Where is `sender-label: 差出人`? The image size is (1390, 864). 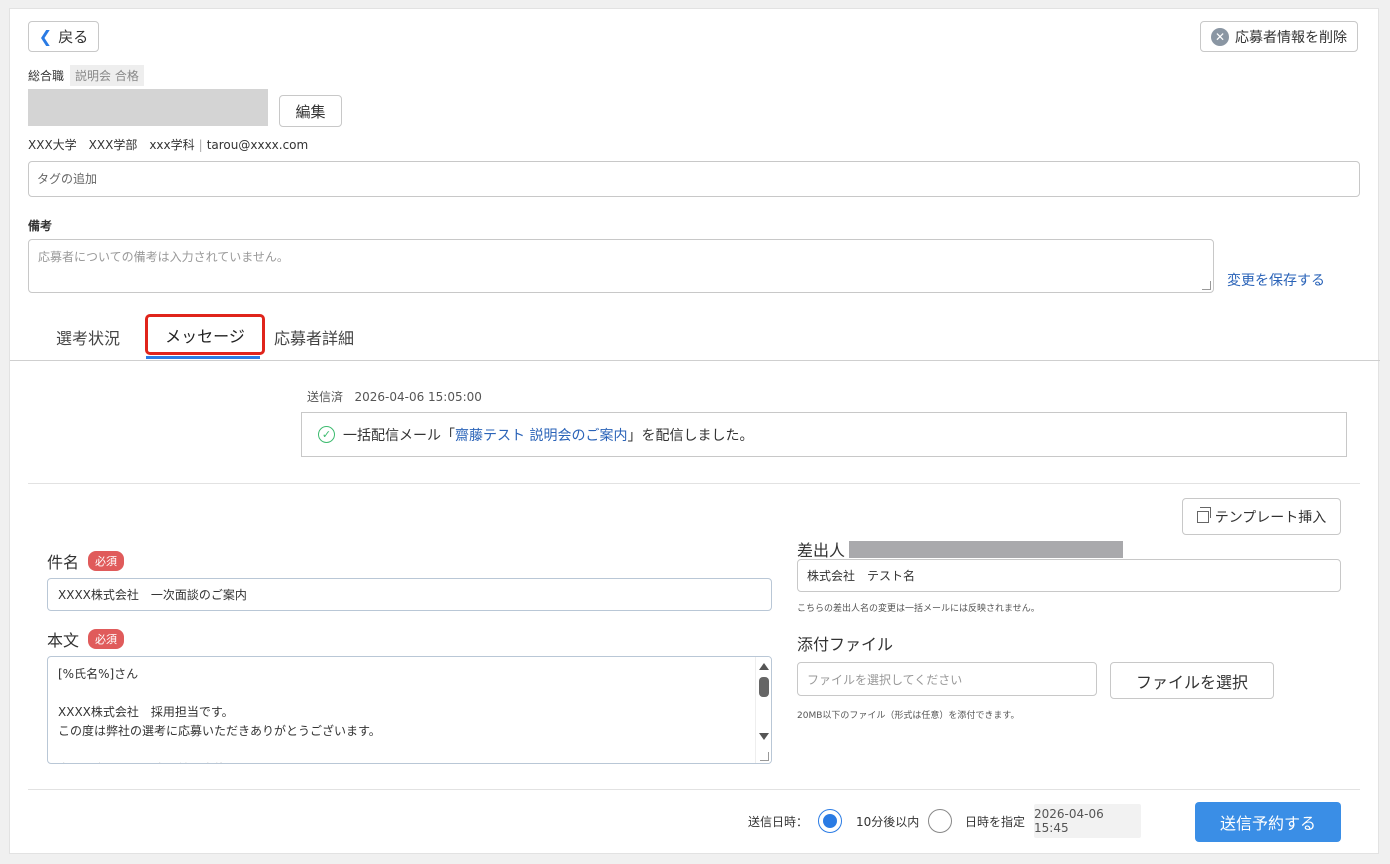 sender-label: 差出人 is located at coordinates (821, 550).